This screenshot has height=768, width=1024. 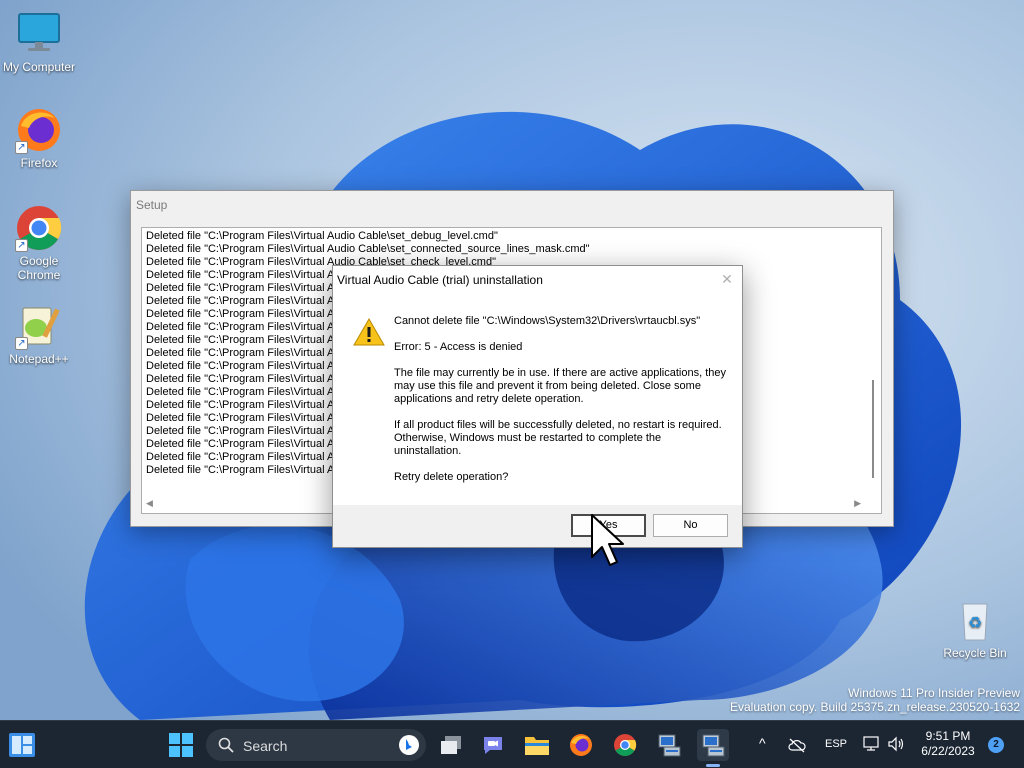 What do you see at coordinates (872, 744) in the screenshot?
I see `network-icon` at bounding box center [872, 744].